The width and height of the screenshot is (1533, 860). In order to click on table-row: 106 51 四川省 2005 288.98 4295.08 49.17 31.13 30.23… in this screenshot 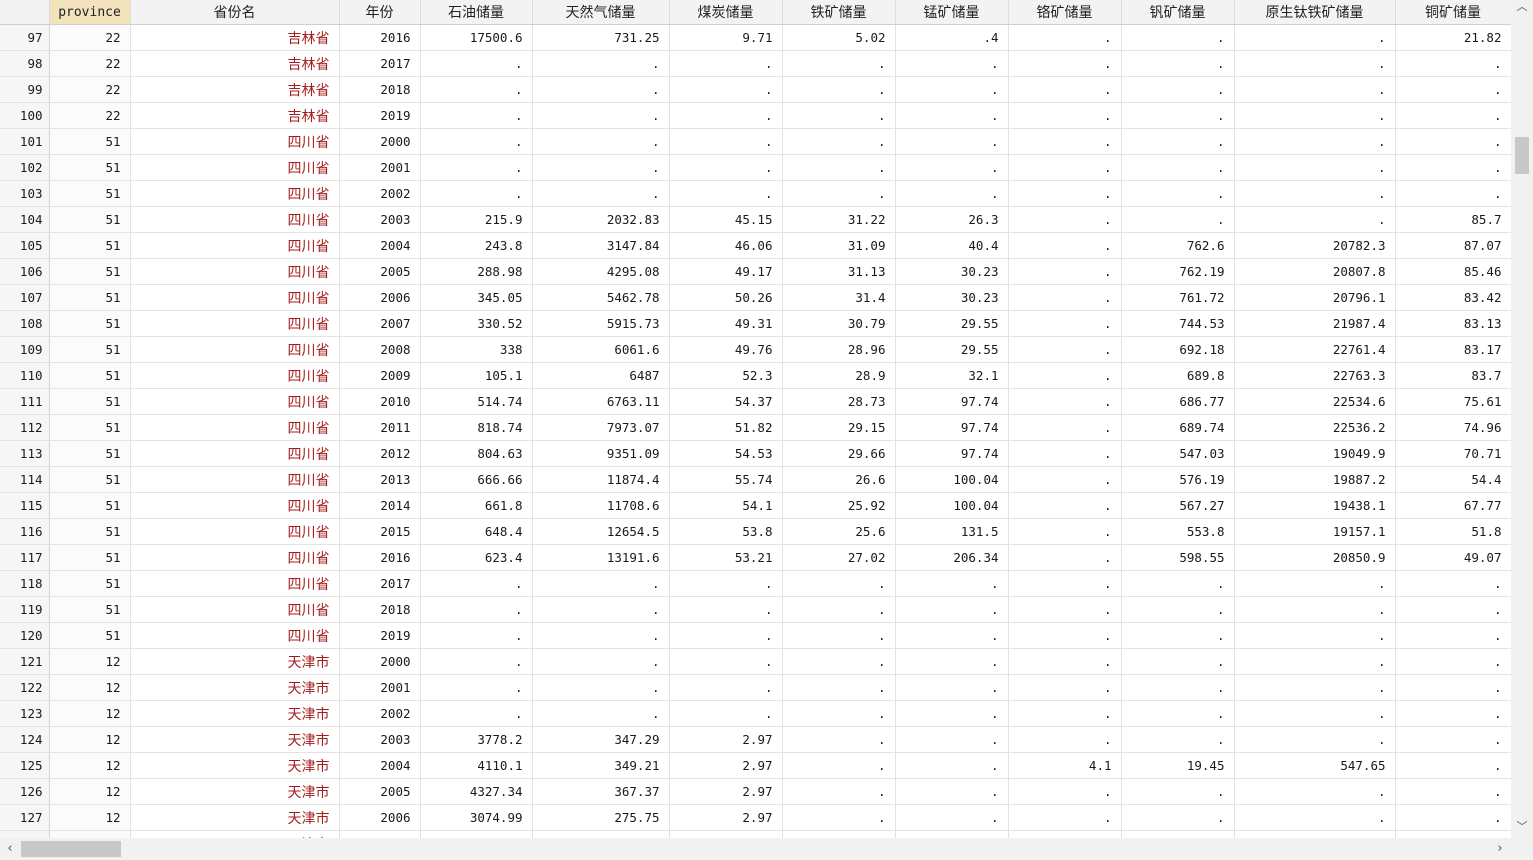, I will do `click(755, 271)`.